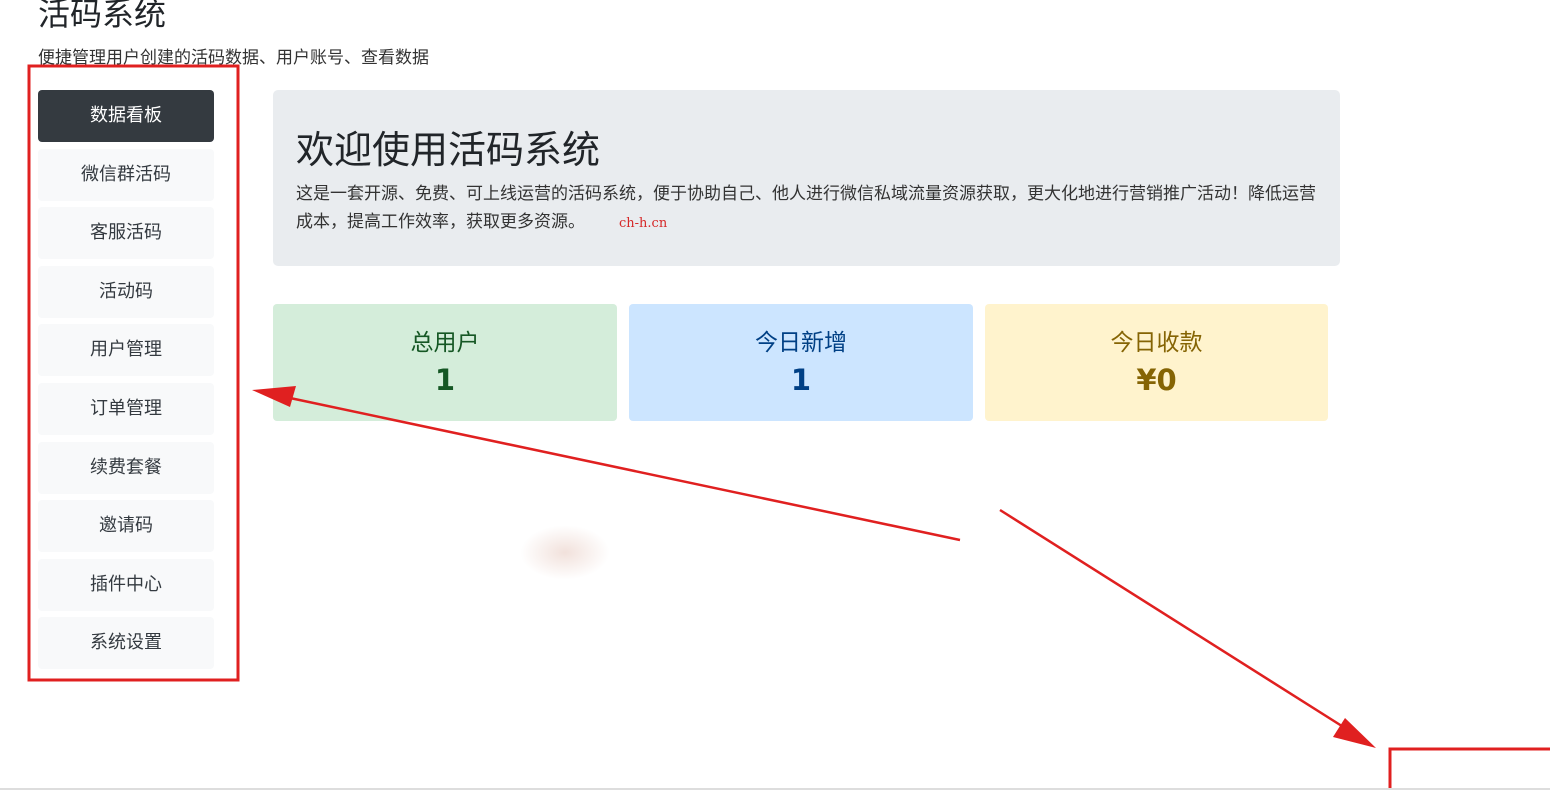 Image resolution: width=1550 pixels, height=790 pixels. I want to click on sidebar-item-order-management: 订单管理, so click(126, 408).